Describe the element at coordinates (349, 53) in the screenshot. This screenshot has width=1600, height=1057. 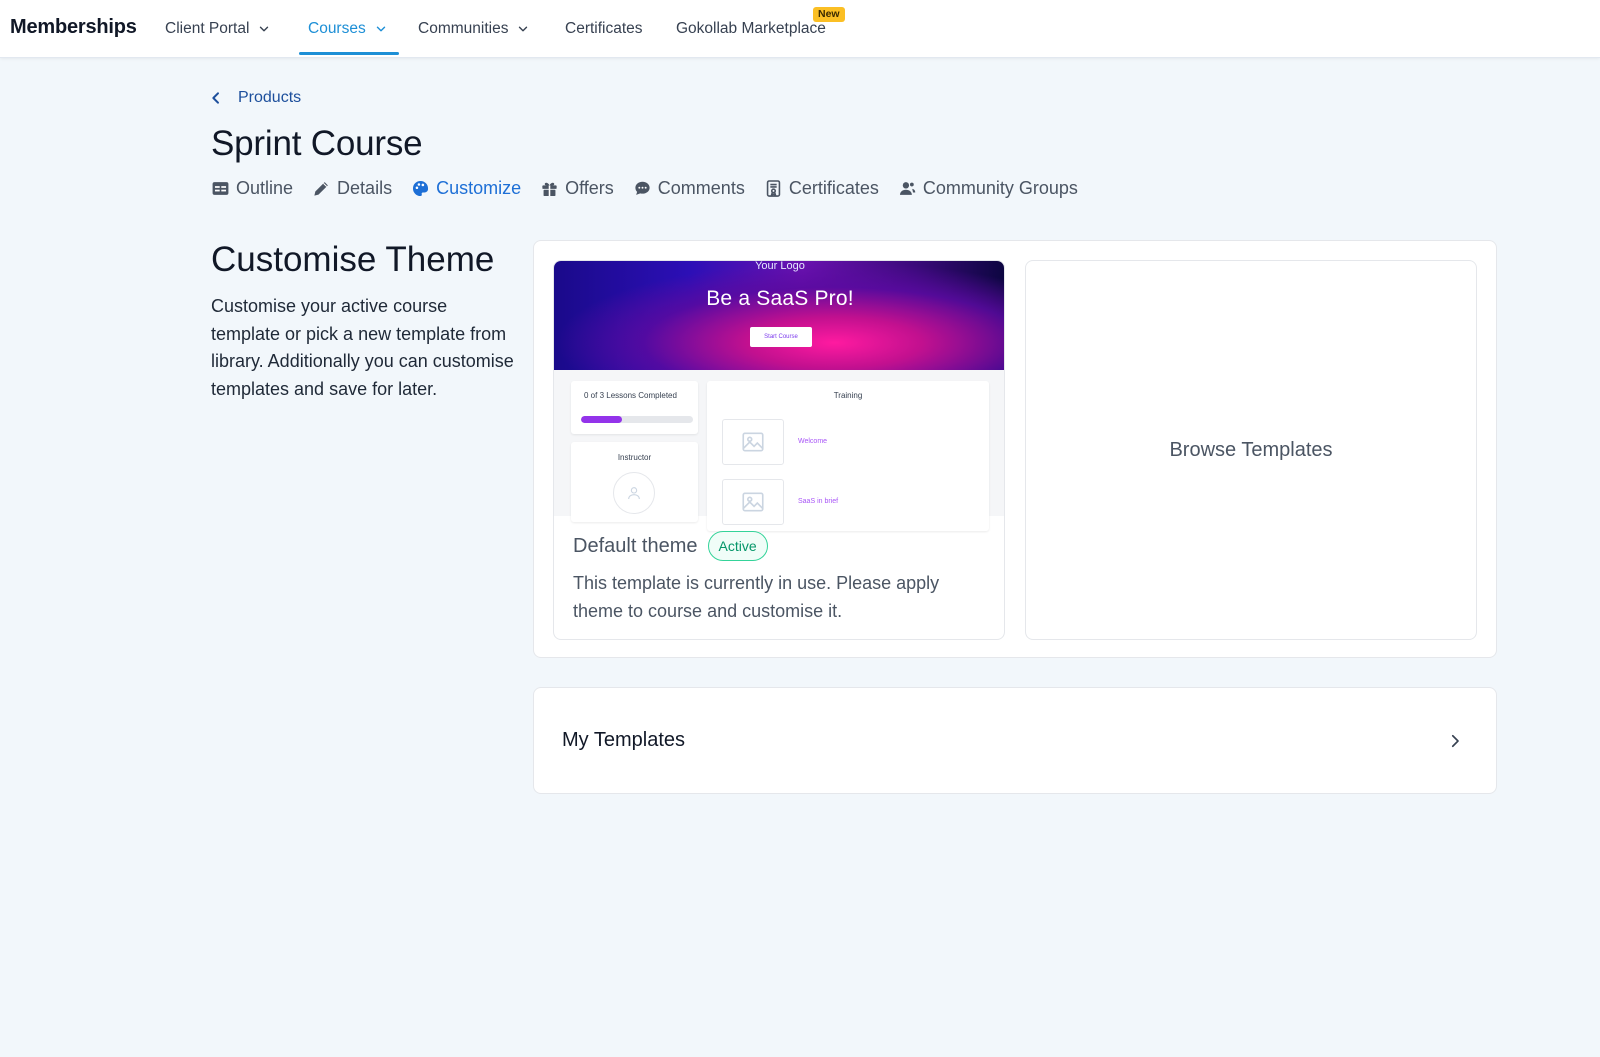
I see `active-nav-indicator` at that location.